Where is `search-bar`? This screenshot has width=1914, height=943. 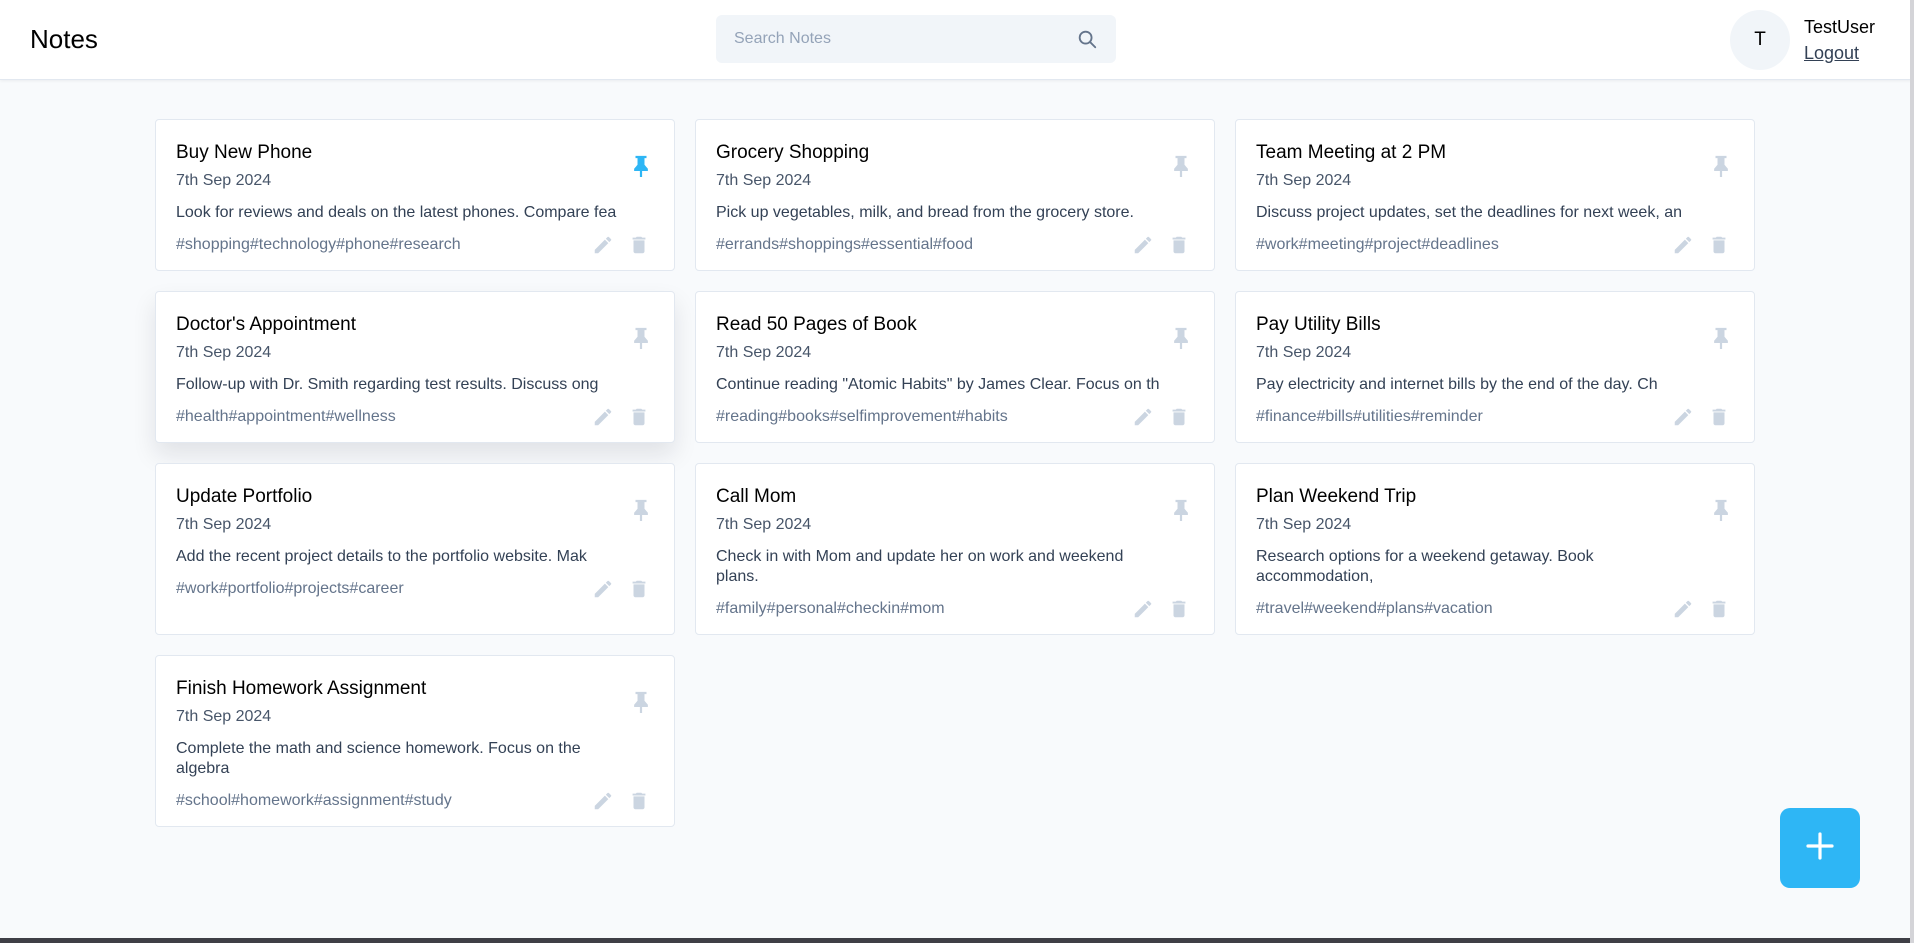 search-bar is located at coordinates (916, 39).